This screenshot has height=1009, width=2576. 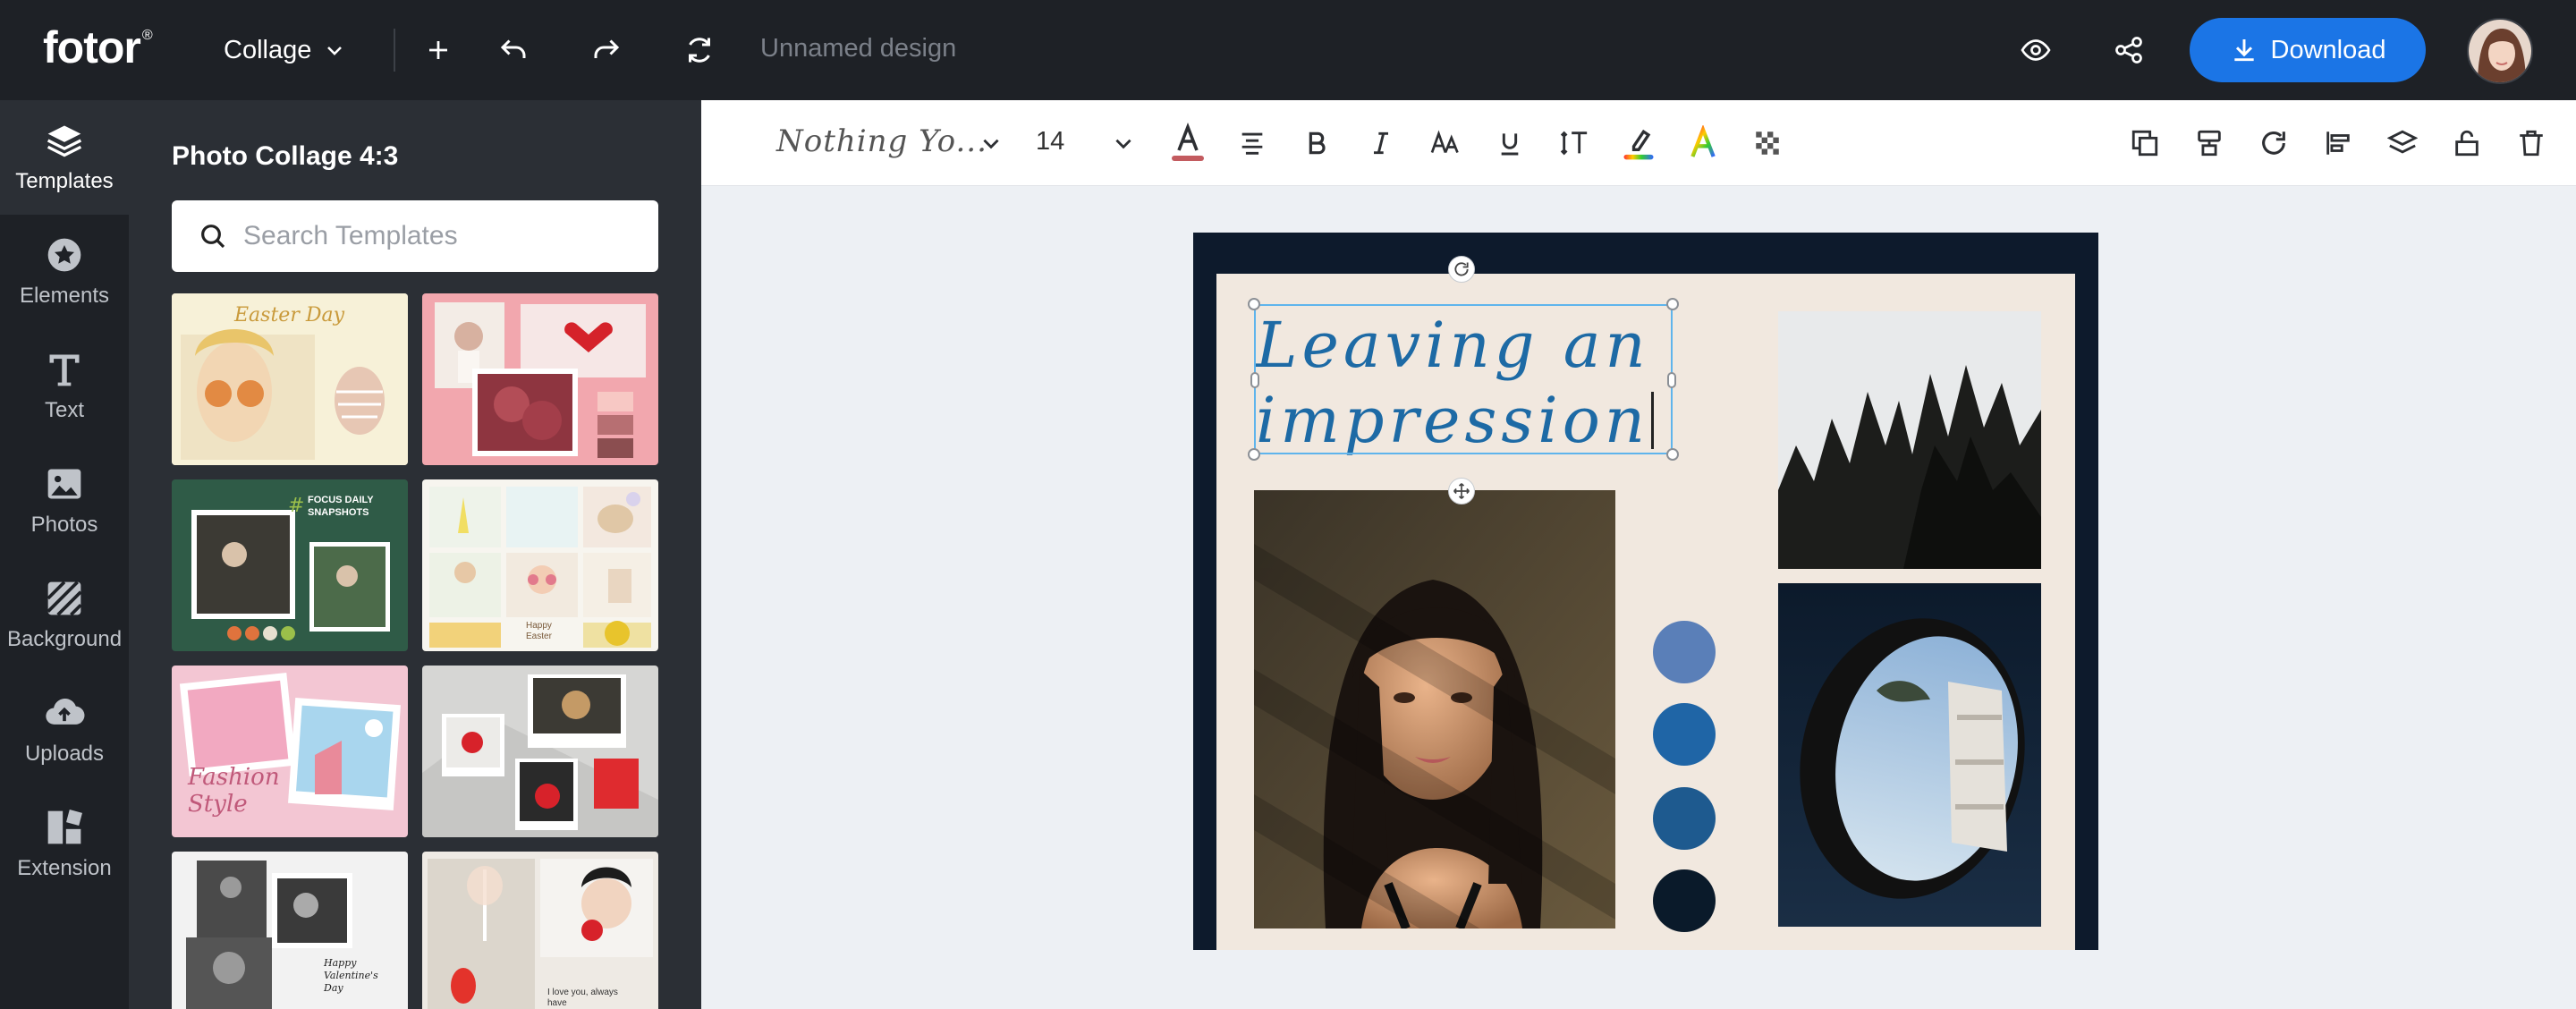 What do you see at coordinates (2209, 143) in the screenshot?
I see `format-painter-icon` at bounding box center [2209, 143].